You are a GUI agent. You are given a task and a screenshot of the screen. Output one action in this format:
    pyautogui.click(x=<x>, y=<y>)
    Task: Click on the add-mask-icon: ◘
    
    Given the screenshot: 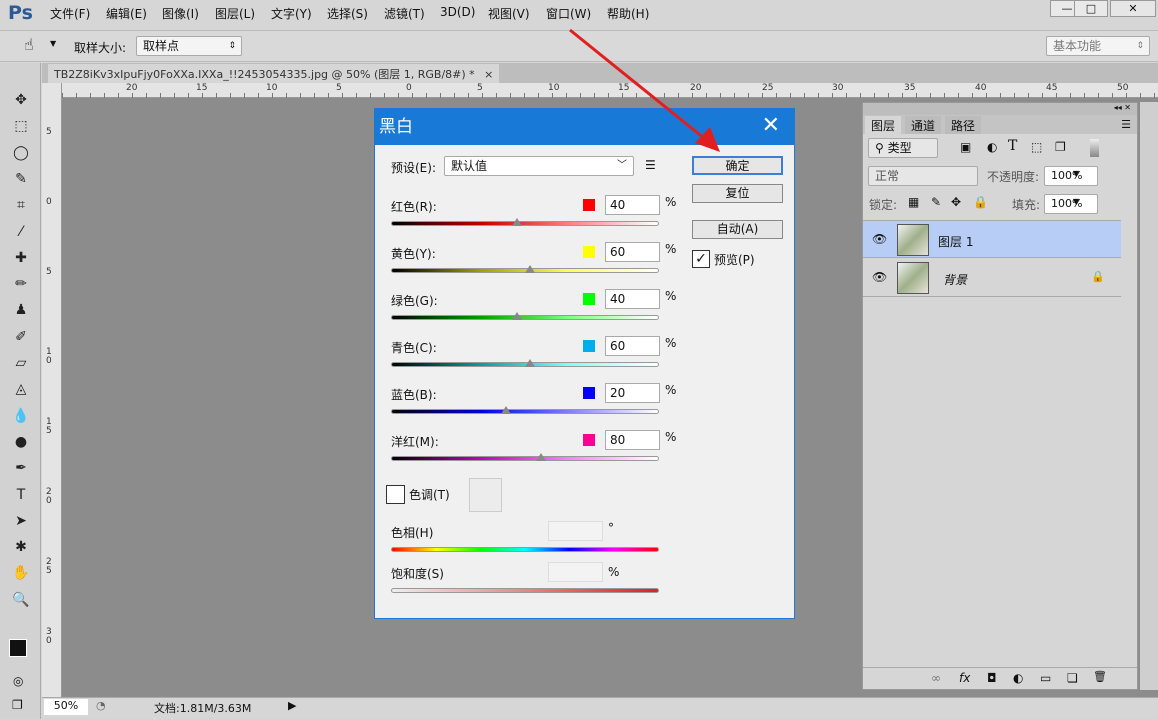 What is the action you would take?
    pyautogui.click(x=992, y=678)
    